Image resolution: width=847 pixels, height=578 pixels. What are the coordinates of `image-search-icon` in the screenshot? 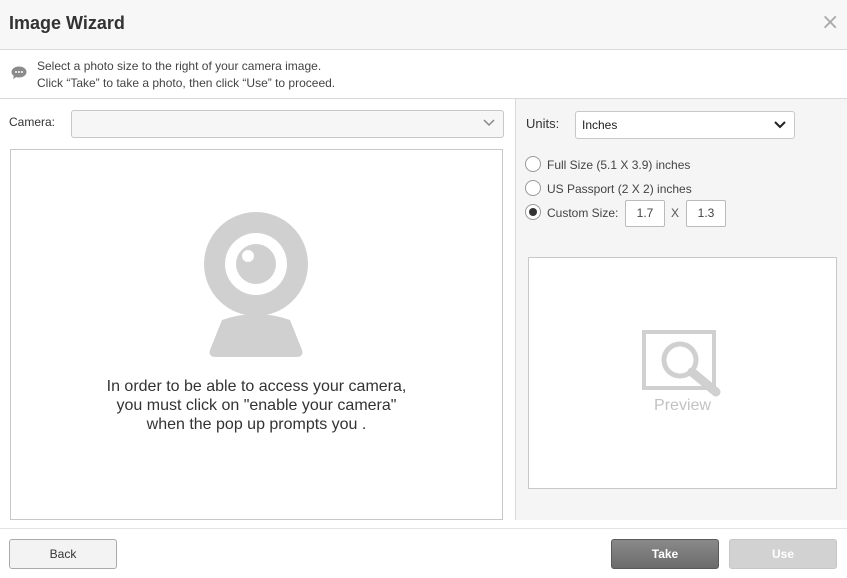 It's located at (681, 363).